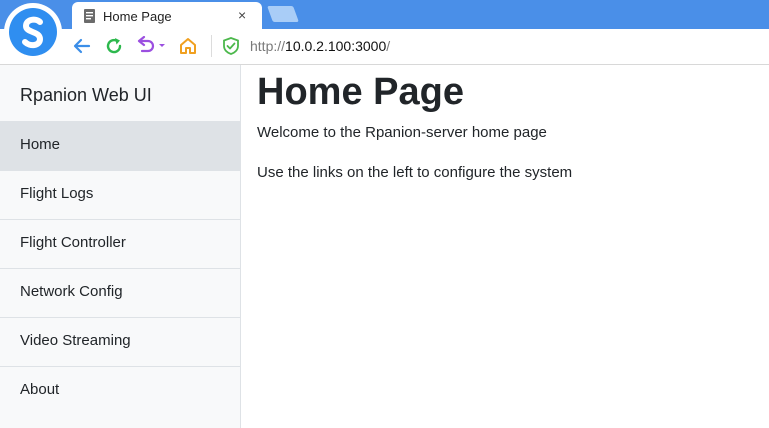 The image size is (769, 428). What do you see at coordinates (120, 390) in the screenshot?
I see `sidebar-item-about: About` at bounding box center [120, 390].